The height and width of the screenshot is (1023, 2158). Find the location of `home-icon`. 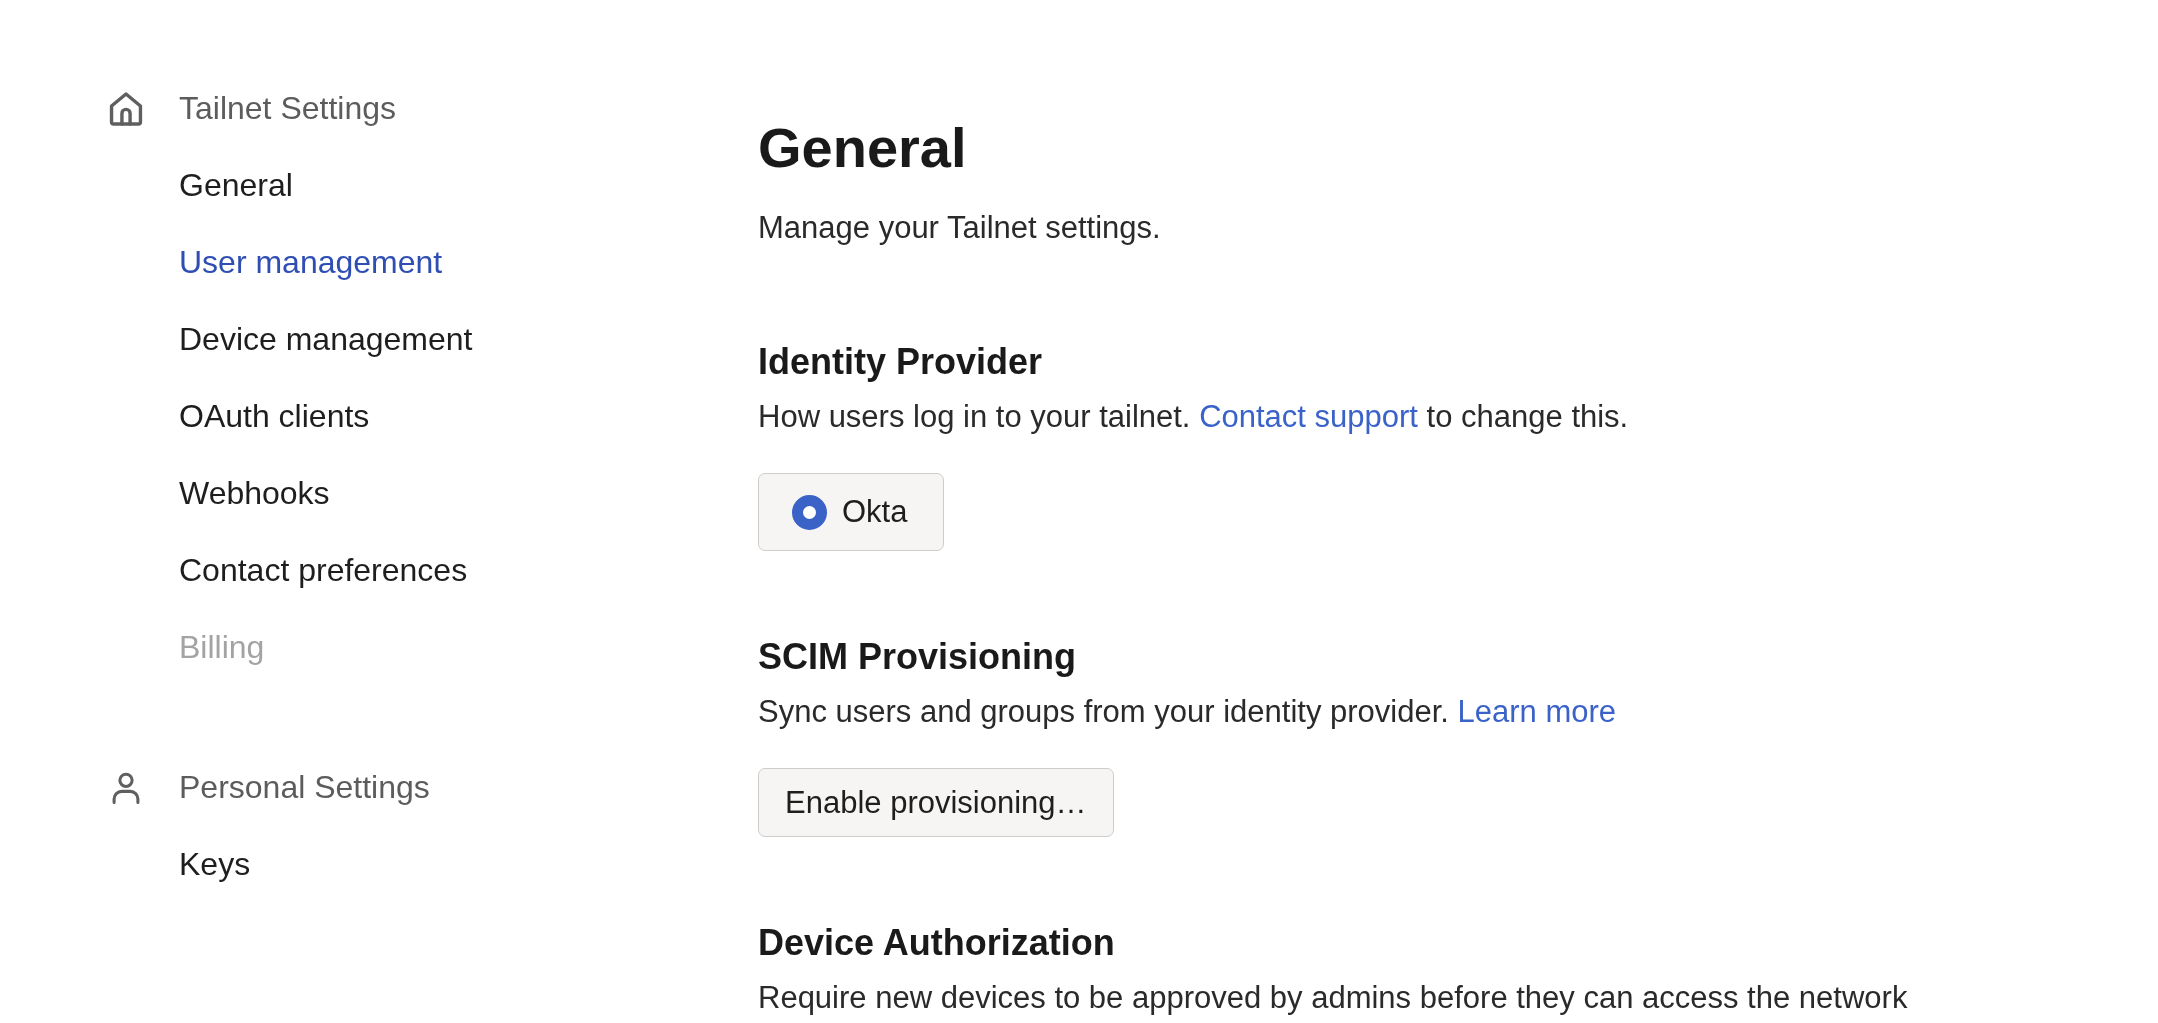

home-icon is located at coordinates (126, 108).